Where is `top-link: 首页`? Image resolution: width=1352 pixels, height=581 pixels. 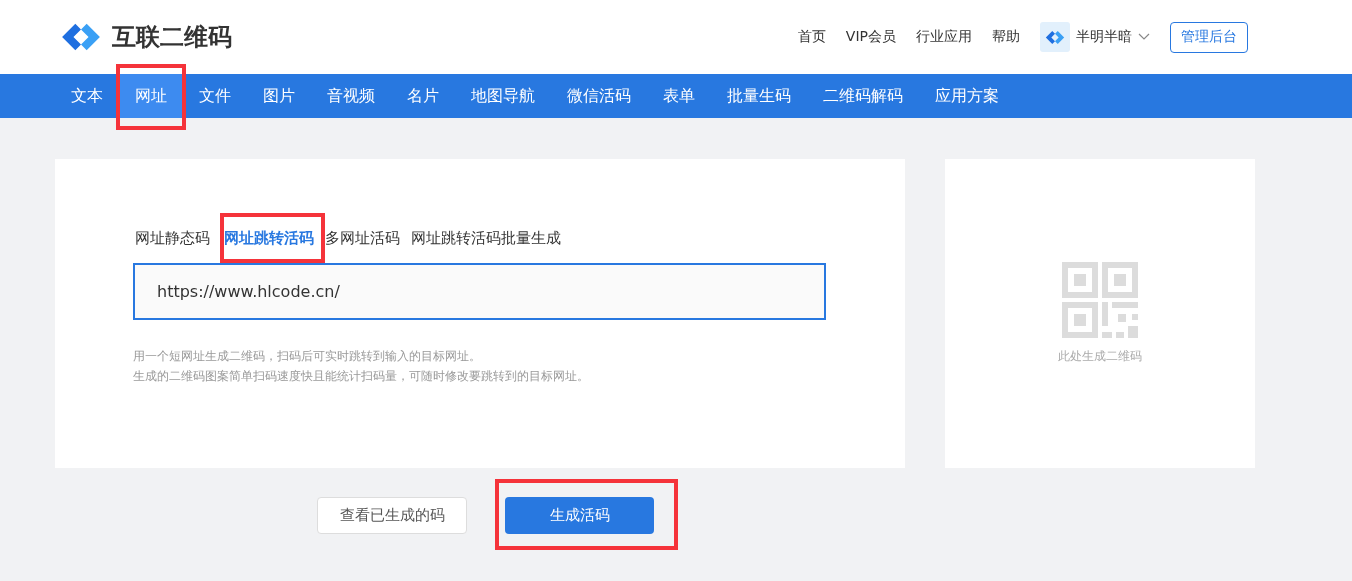 top-link: 首页 is located at coordinates (811, 37).